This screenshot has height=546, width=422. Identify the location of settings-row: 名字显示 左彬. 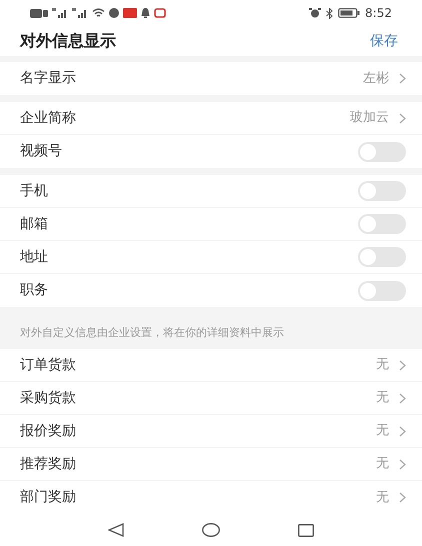
(211, 79).